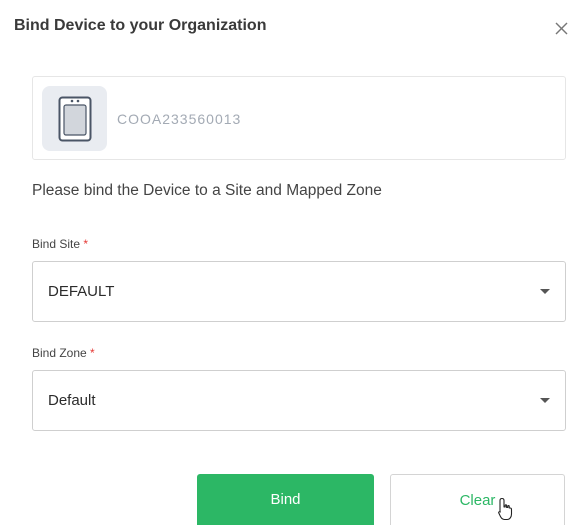 The height and width of the screenshot is (526, 570). What do you see at coordinates (59, 353) in the screenshot?
I see `bind-zone-label-text: Bind Zone` at bounding box center [59, 353].